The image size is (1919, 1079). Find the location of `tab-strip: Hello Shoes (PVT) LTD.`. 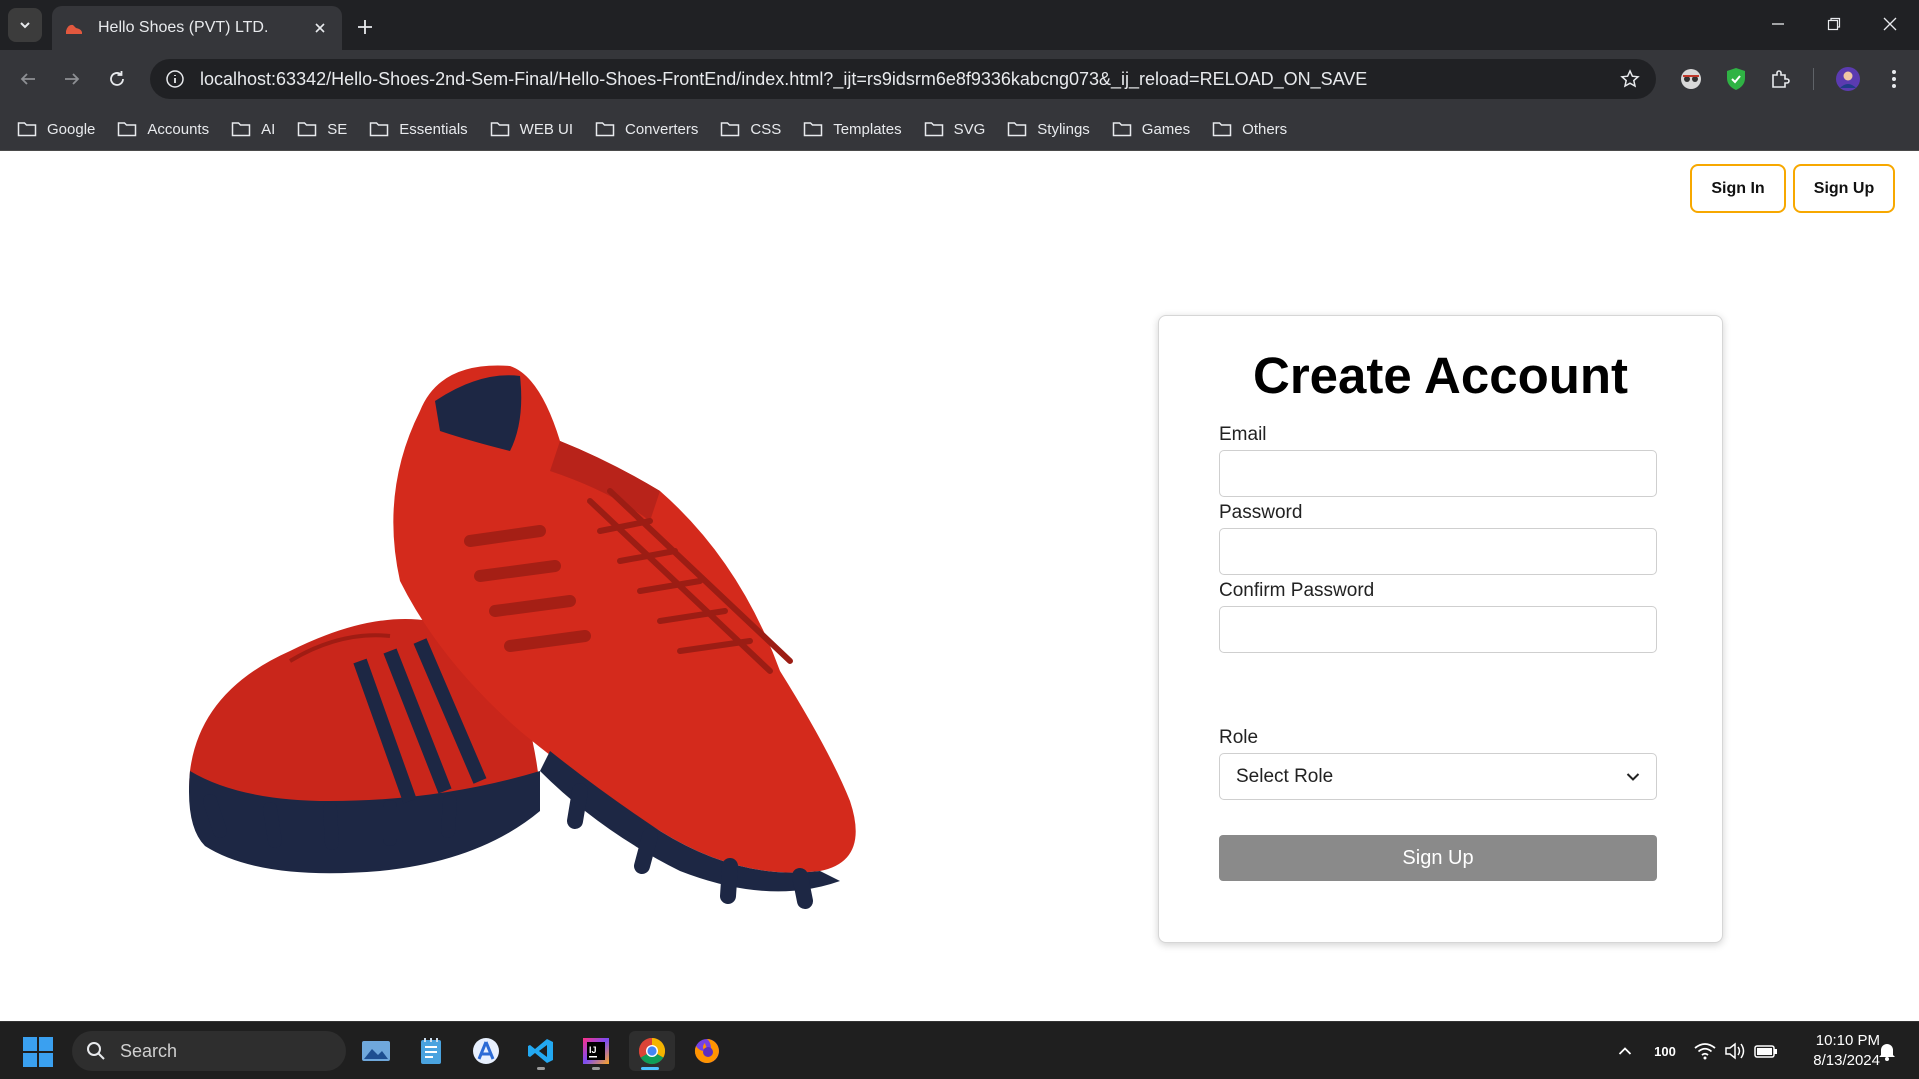

tab-strip: Hello Shoes (PVT) LTD. is located at coordinates (959, 25).